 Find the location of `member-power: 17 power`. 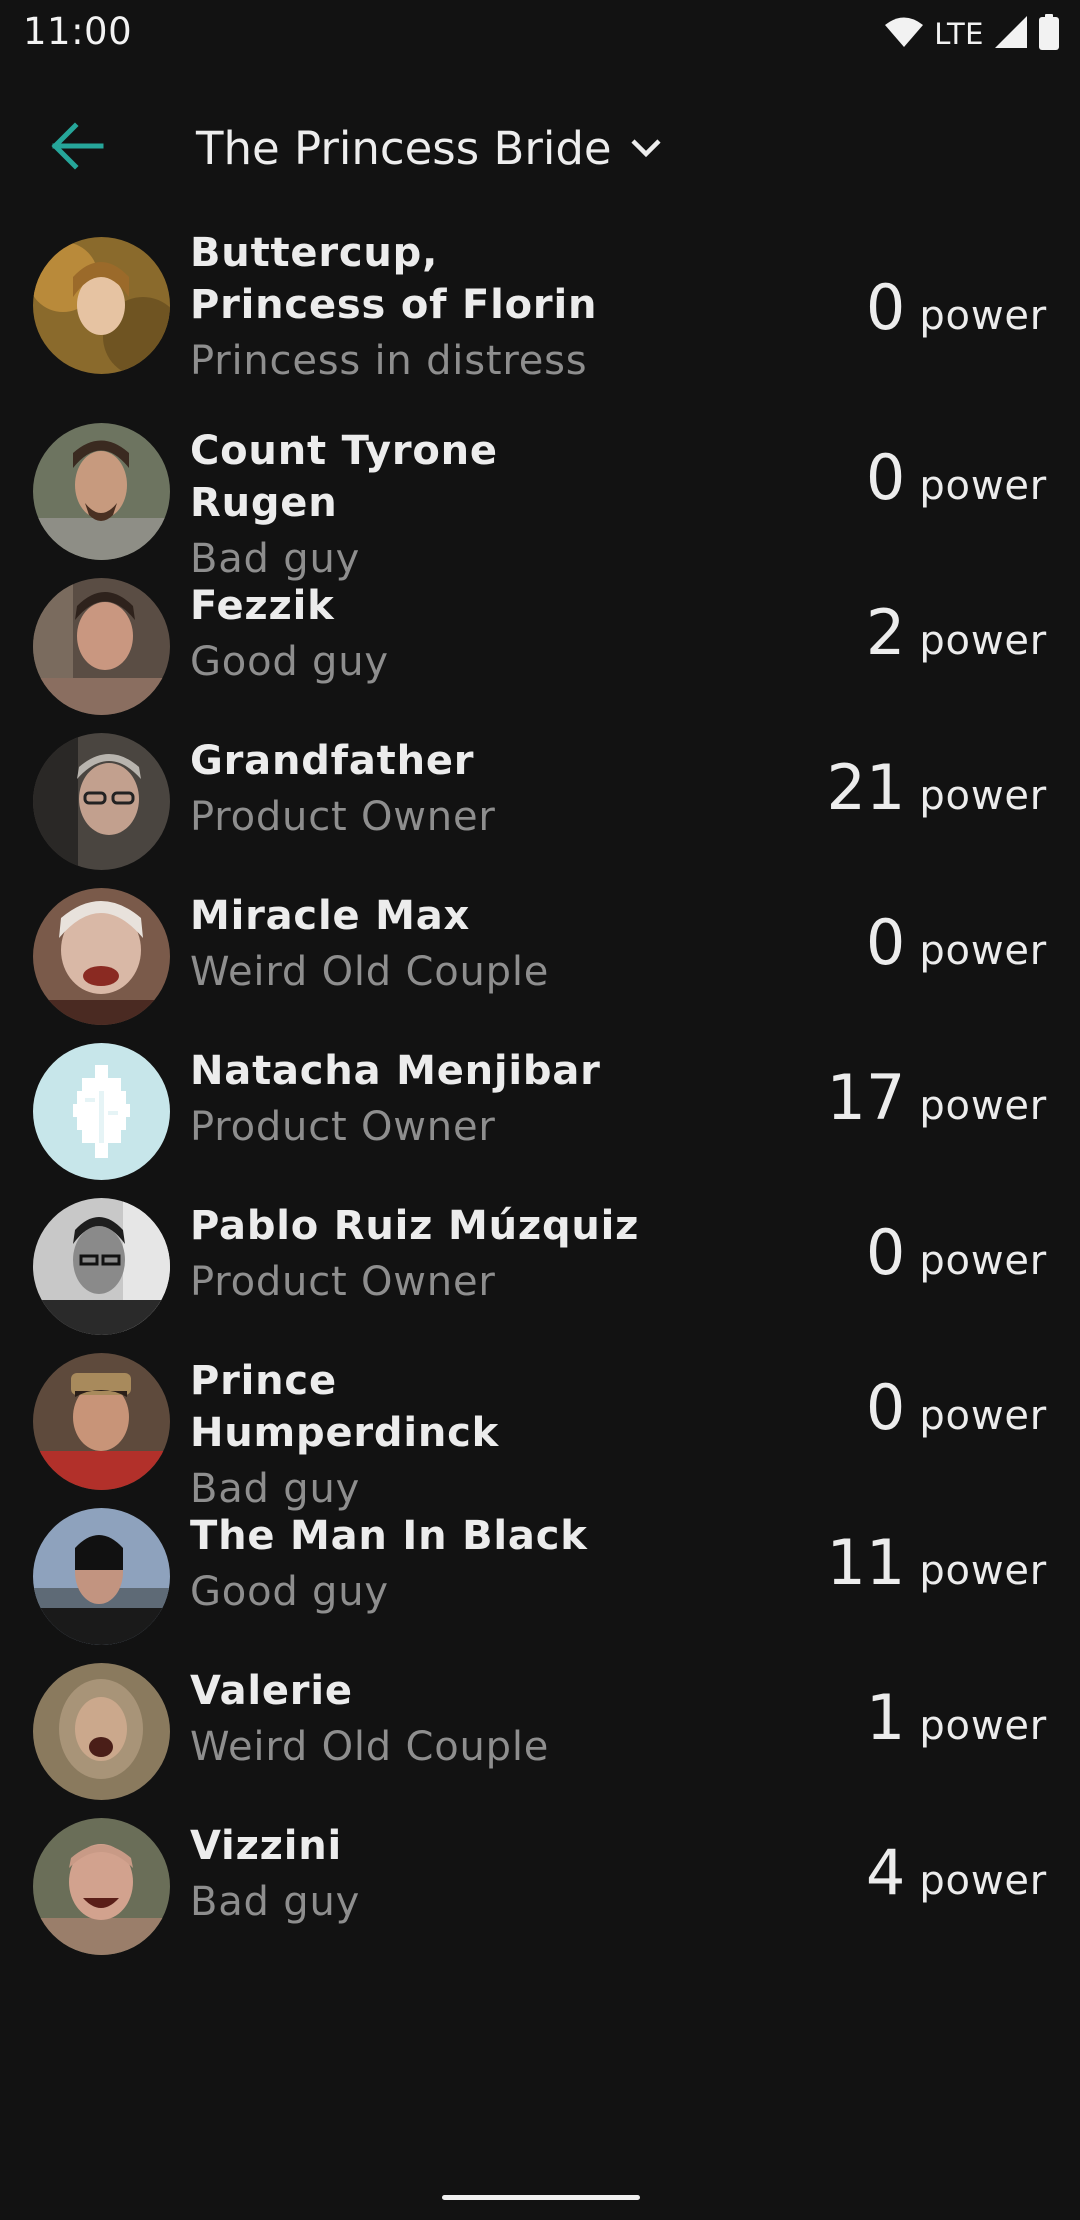

member-power: 17 power is located at coordinates (936, 1097).